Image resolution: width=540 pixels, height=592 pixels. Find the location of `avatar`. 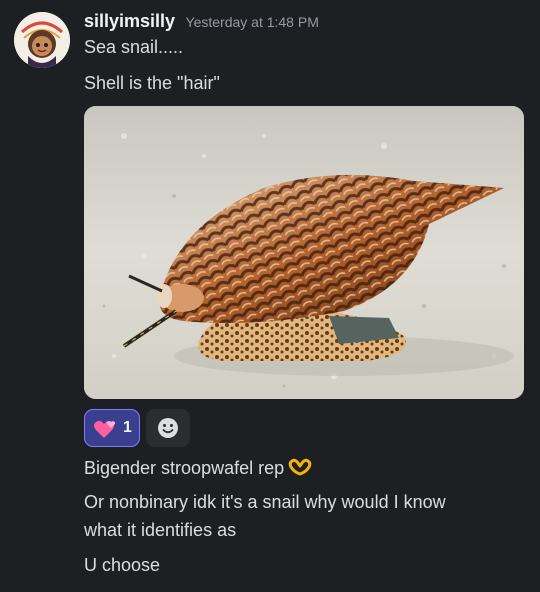

avatar is located at coordinates (42, 40).